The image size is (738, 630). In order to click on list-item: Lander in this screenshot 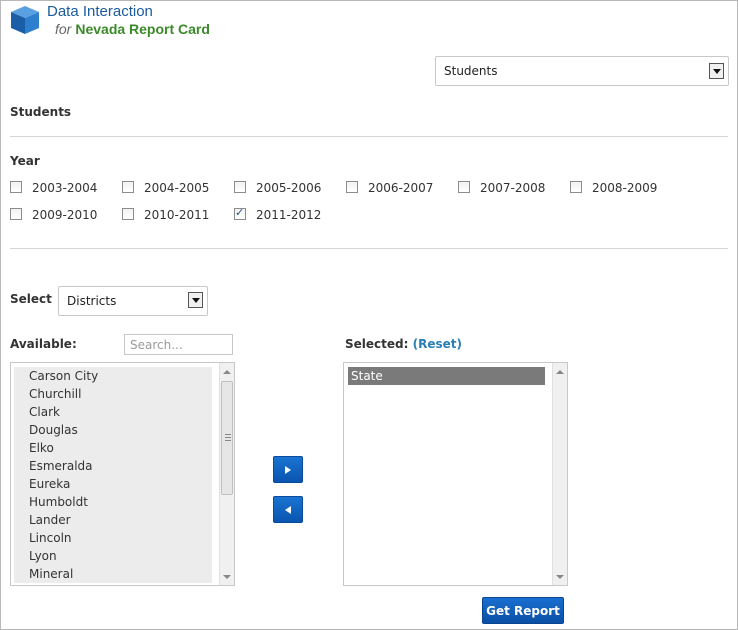, I will do `click(113, 520)`.